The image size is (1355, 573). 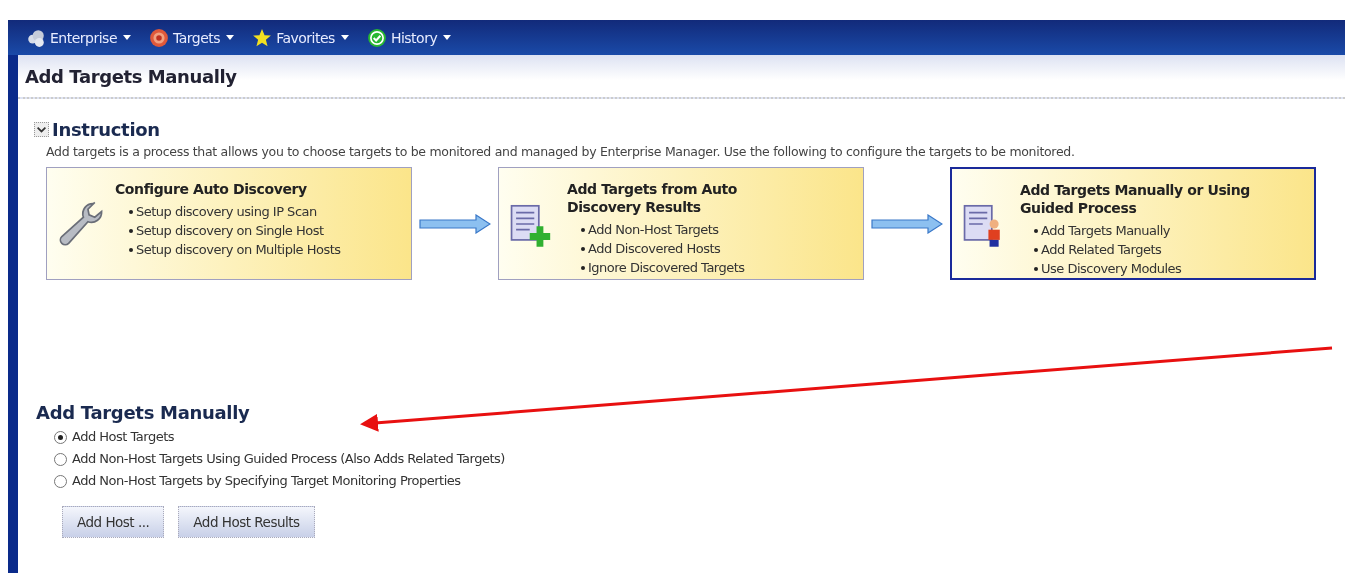 I want to click on instruction-text: Add targets is a process that allows you to choose targets to be monitored and managed by Enterprise Manager. Use the following to configure the targets to be monitored., so click(x=561, y=151).